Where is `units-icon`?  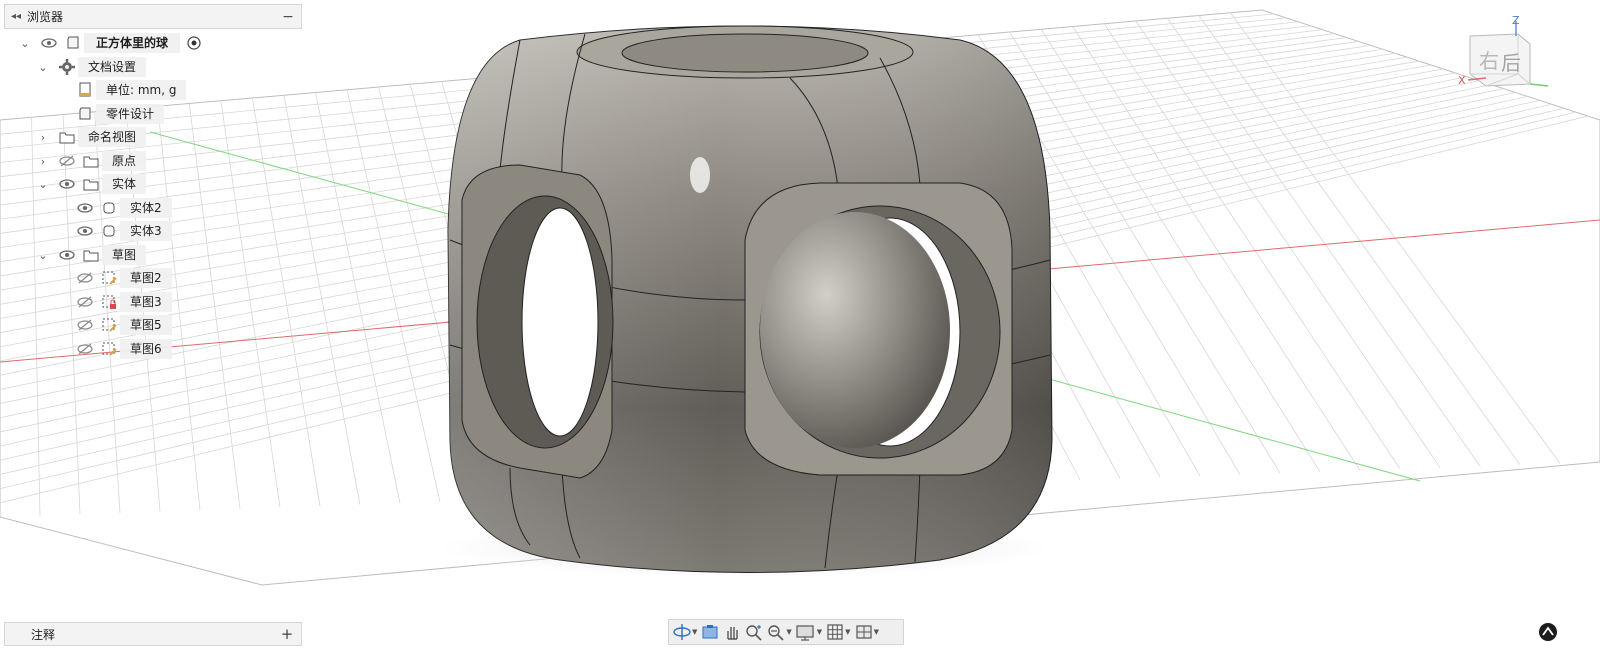
units-icon is located at coordinates (85, 90).